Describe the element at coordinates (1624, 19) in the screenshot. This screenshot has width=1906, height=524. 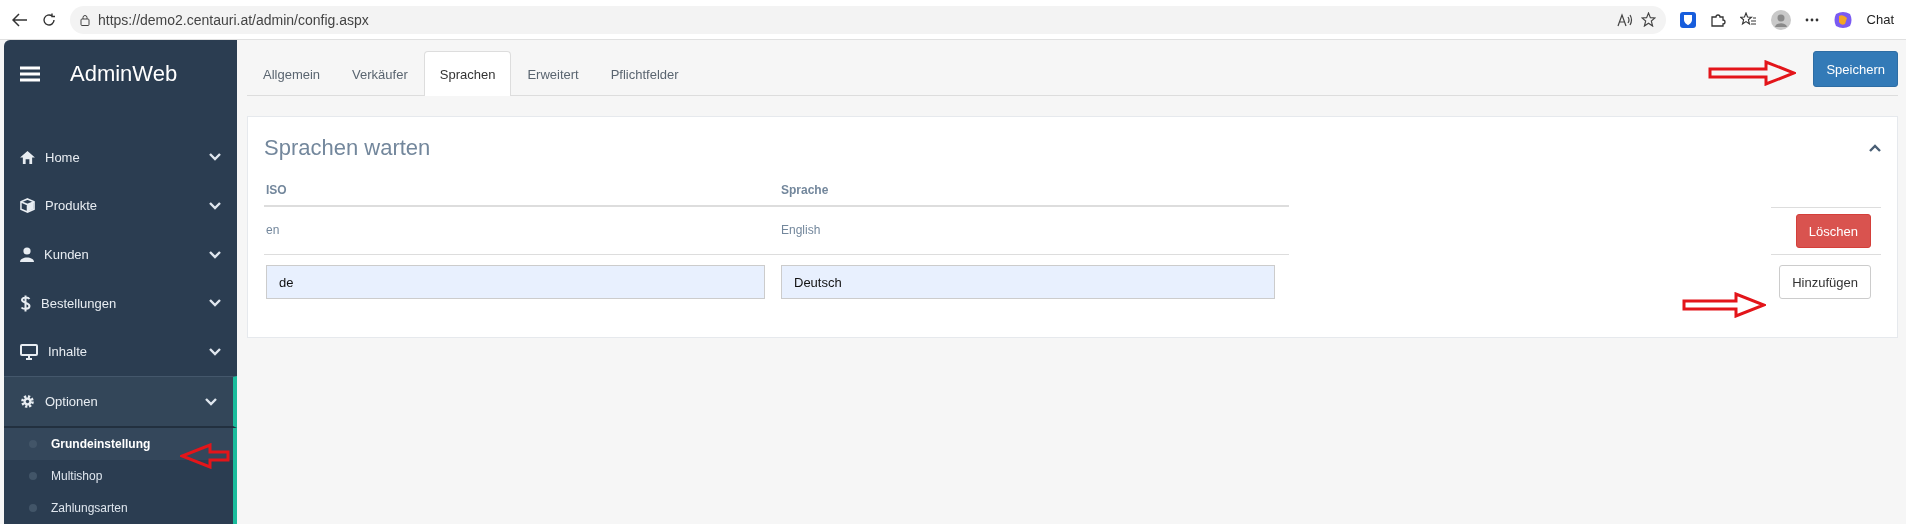
I see `read-aloud-icon` at that location.